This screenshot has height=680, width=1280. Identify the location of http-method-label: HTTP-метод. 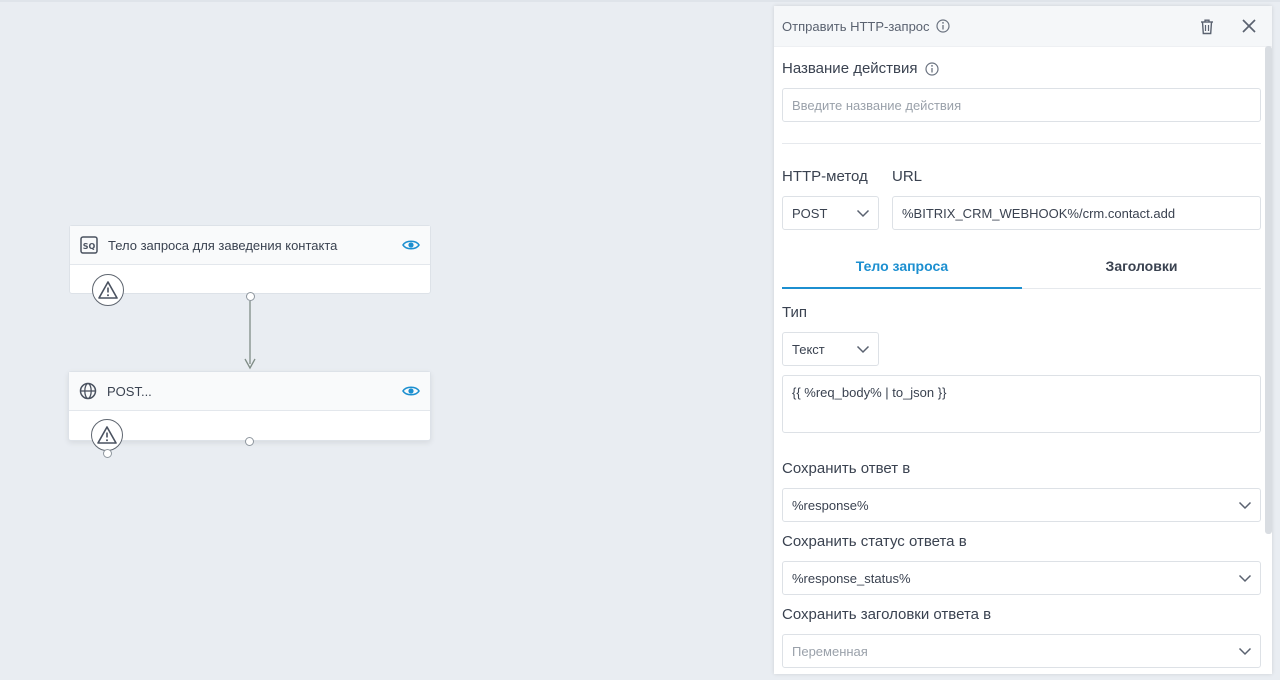
(825, 176).